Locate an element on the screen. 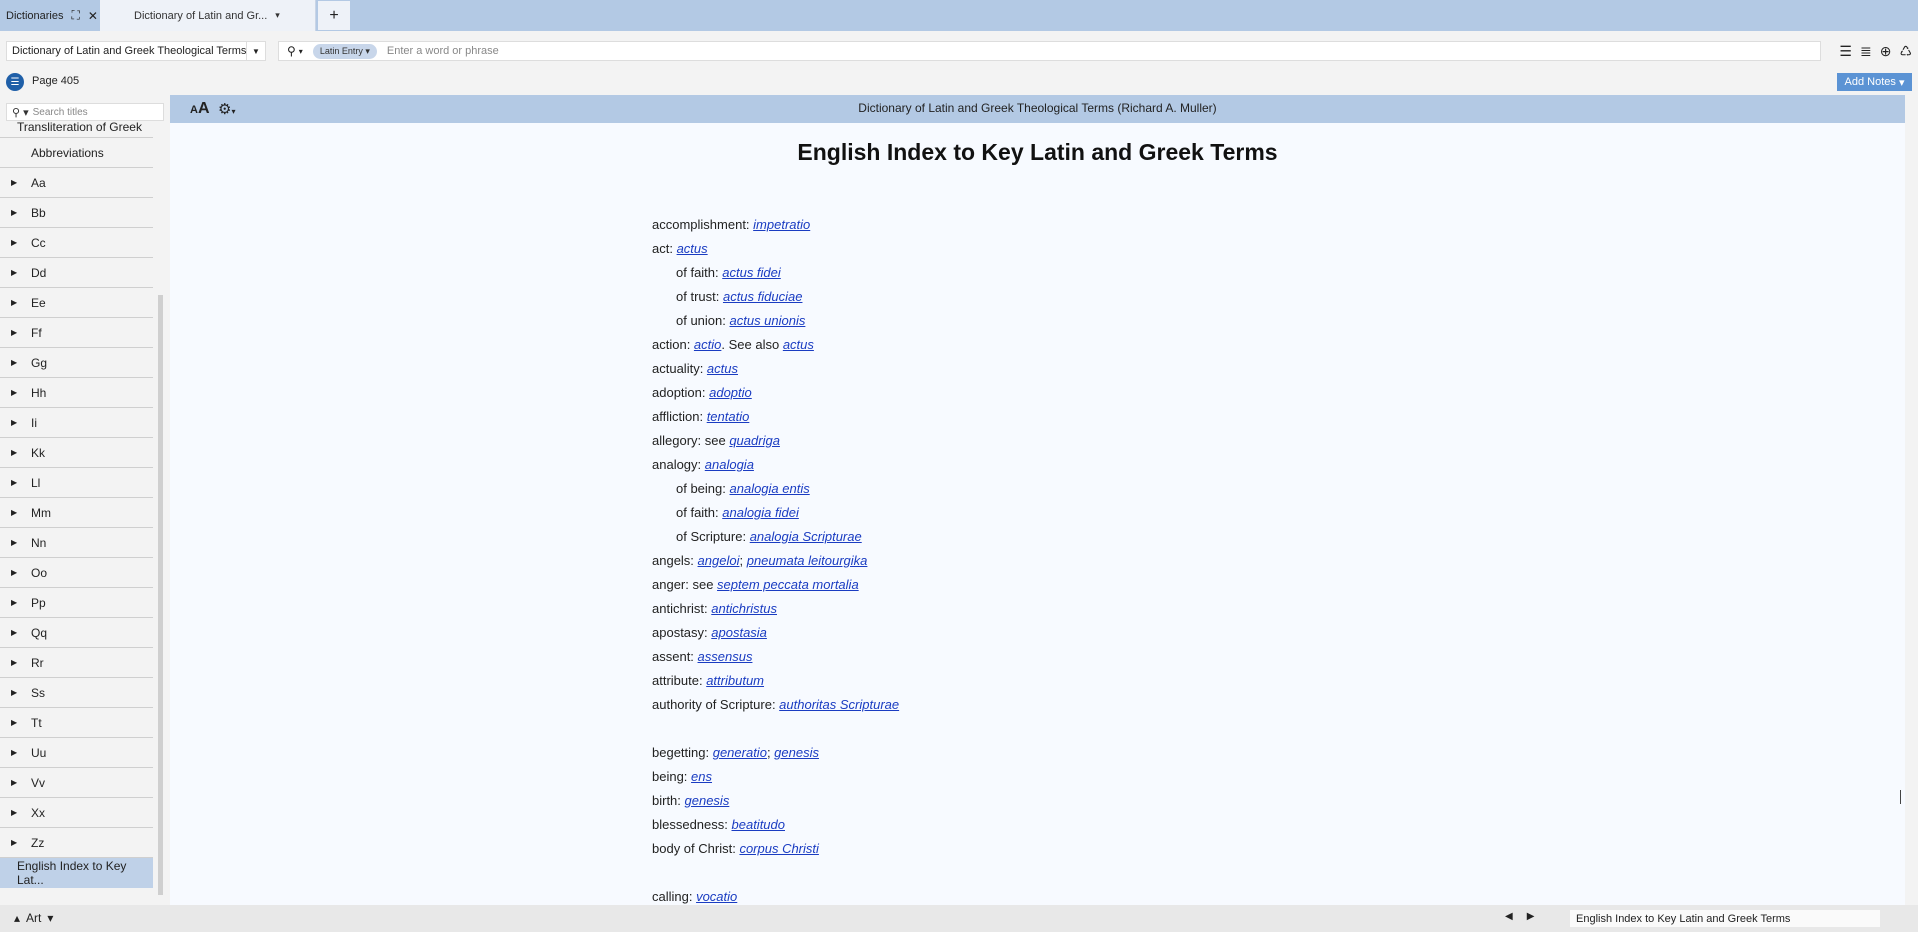 This screenshot has height=932, width=1918. add-notes-button: Add Notes ▾ is located at coordinates (1874, 82).